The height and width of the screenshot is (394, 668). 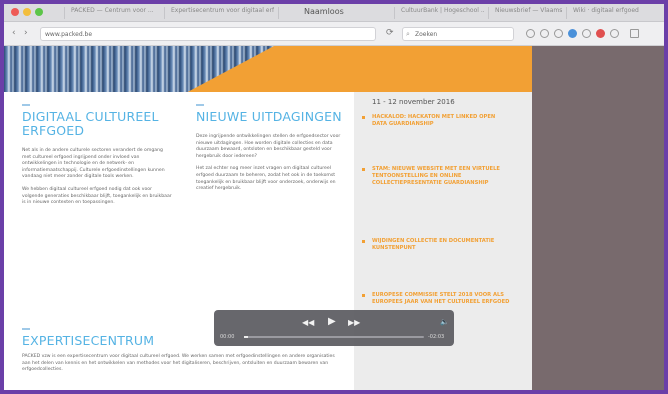 I want to click on address-bar: www.packed.be, so click(x=208, y=34).